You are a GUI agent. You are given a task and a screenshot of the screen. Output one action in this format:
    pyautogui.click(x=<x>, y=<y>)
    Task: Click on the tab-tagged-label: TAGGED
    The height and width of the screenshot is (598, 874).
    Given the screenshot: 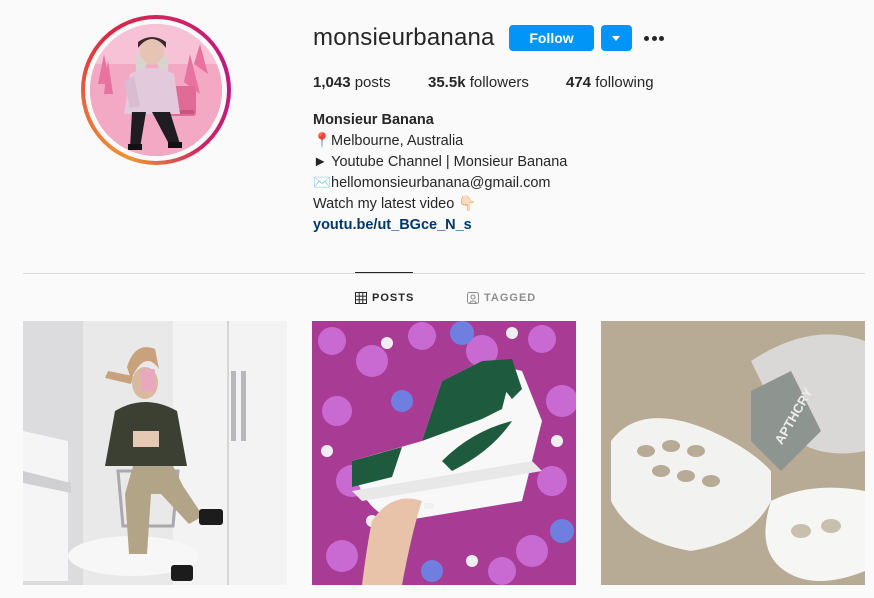 What is the action you would take?
    pyautogui.click(x=510, y=298)
    